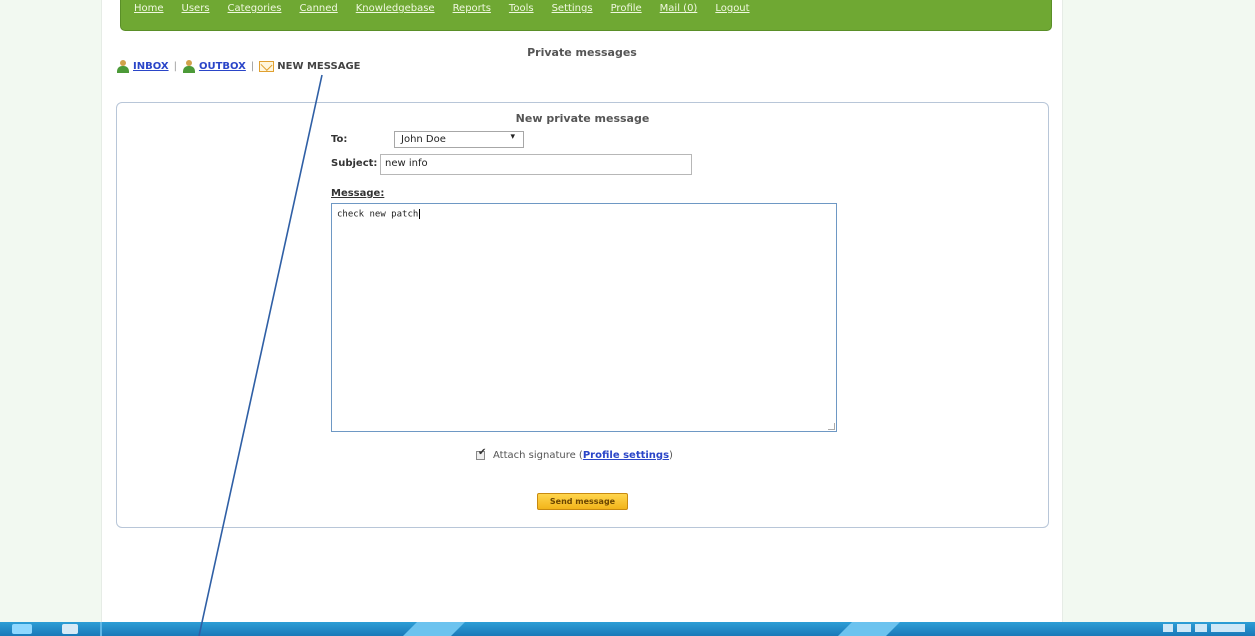  I want to click on subject-label: Subject:, so click(354, 163).